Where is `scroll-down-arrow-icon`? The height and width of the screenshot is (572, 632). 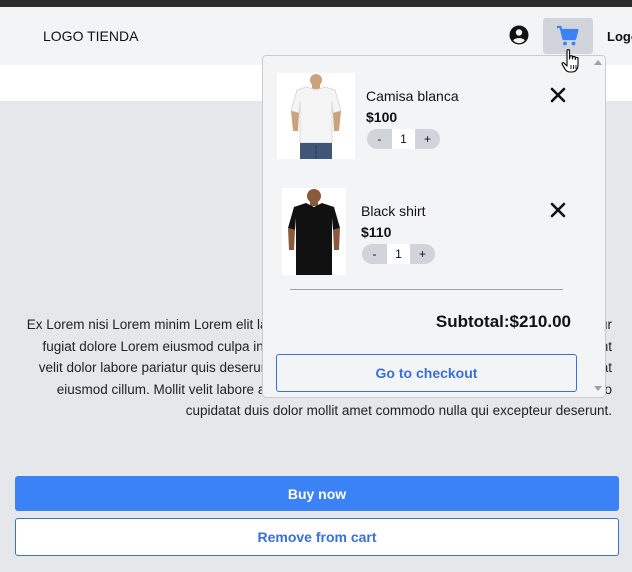 scroll-down-arrow-icon is located at coordinates (598, 388).